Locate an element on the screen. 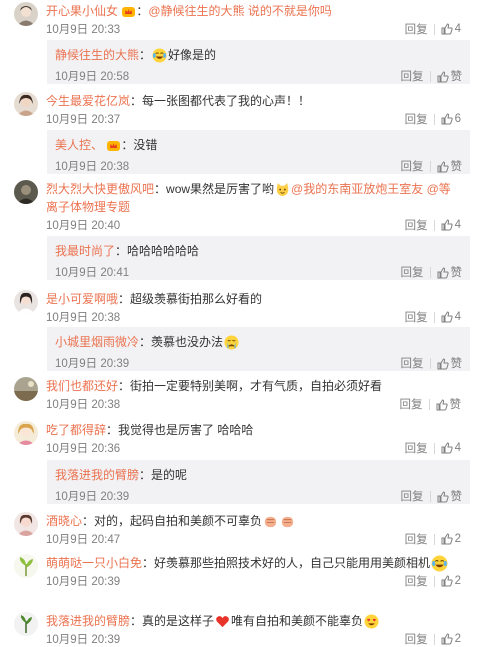 This screenshot has width=479, height=647. reply-item: 我最时尚了：哈哈哈哈哈哈 10月9日 20:41 回复赞 is located at coordinates (258, 258).